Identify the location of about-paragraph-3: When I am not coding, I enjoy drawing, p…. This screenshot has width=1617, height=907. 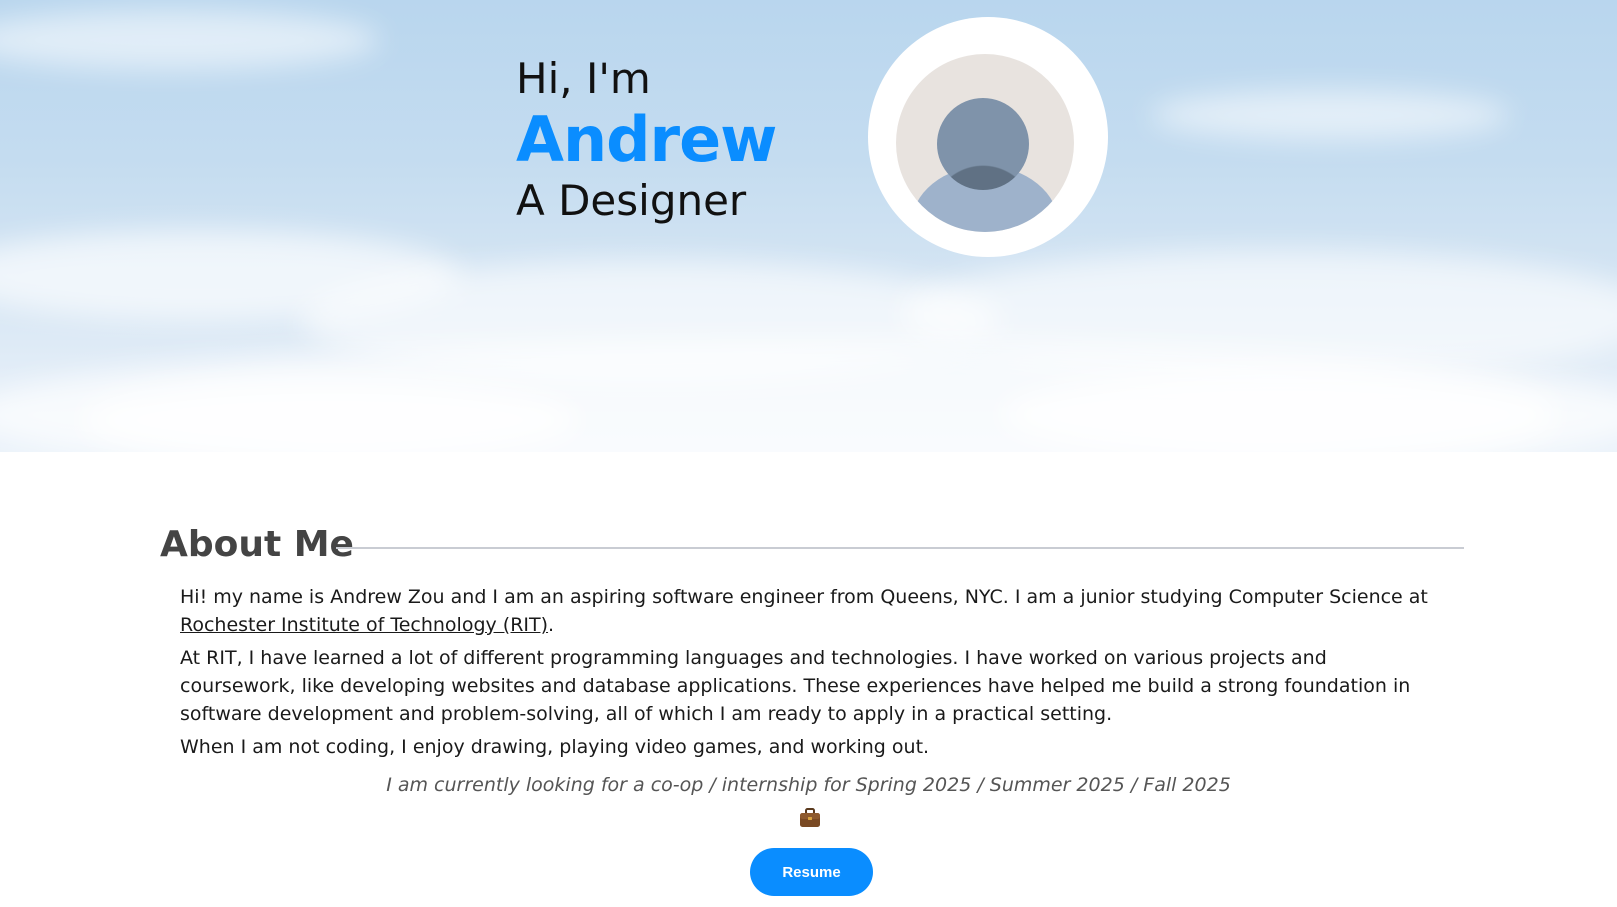
(555, 747).